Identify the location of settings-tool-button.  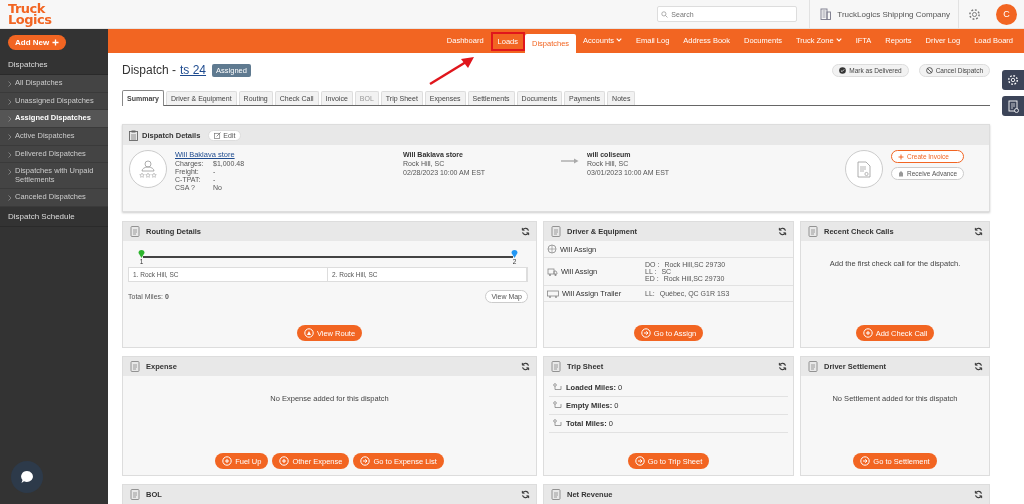
(1013, 80).